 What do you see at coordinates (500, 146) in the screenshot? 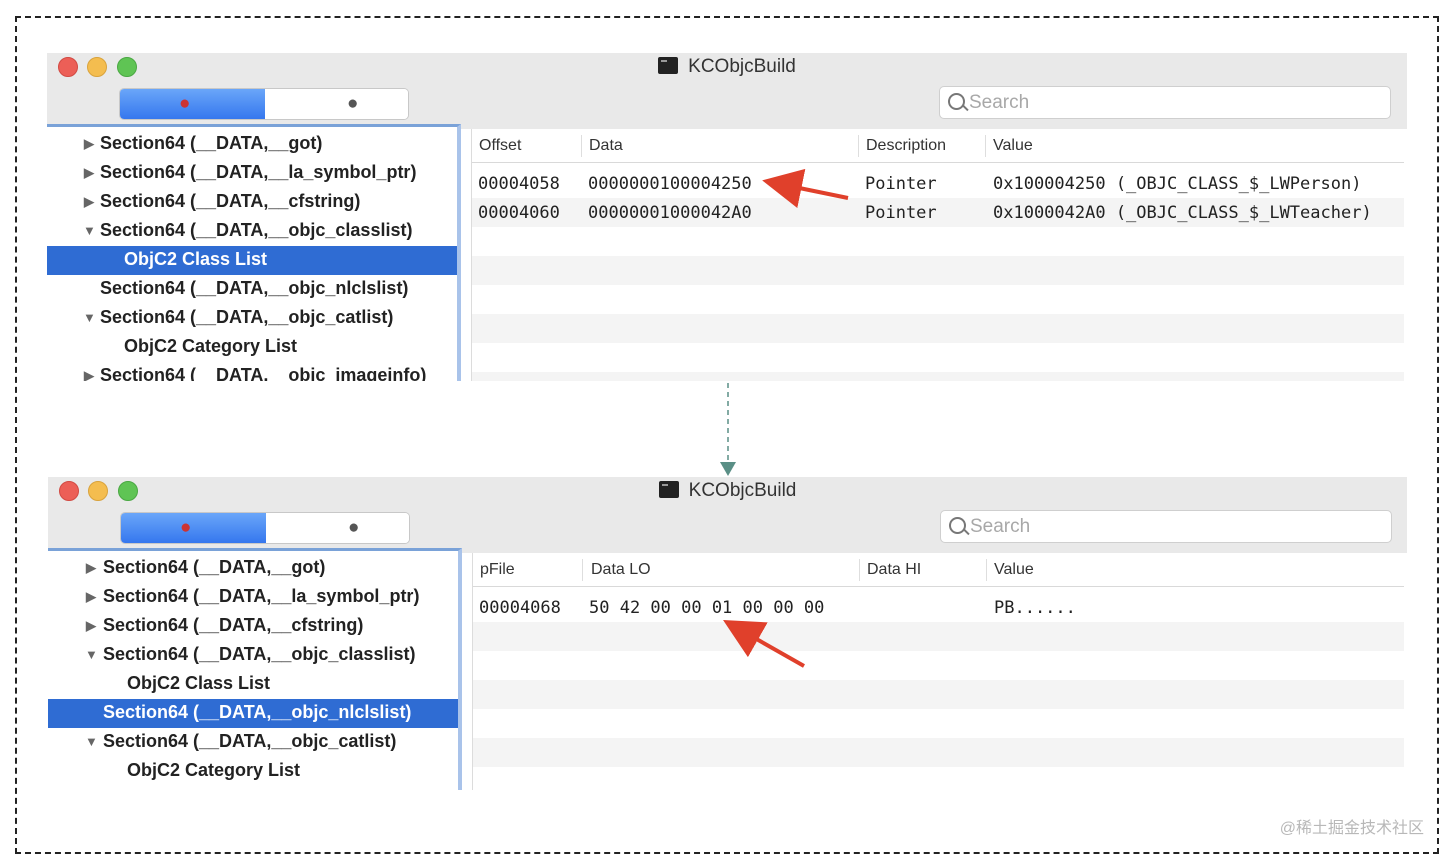
I see `column-header-offset: Offset` at bounding box center [500, 146].